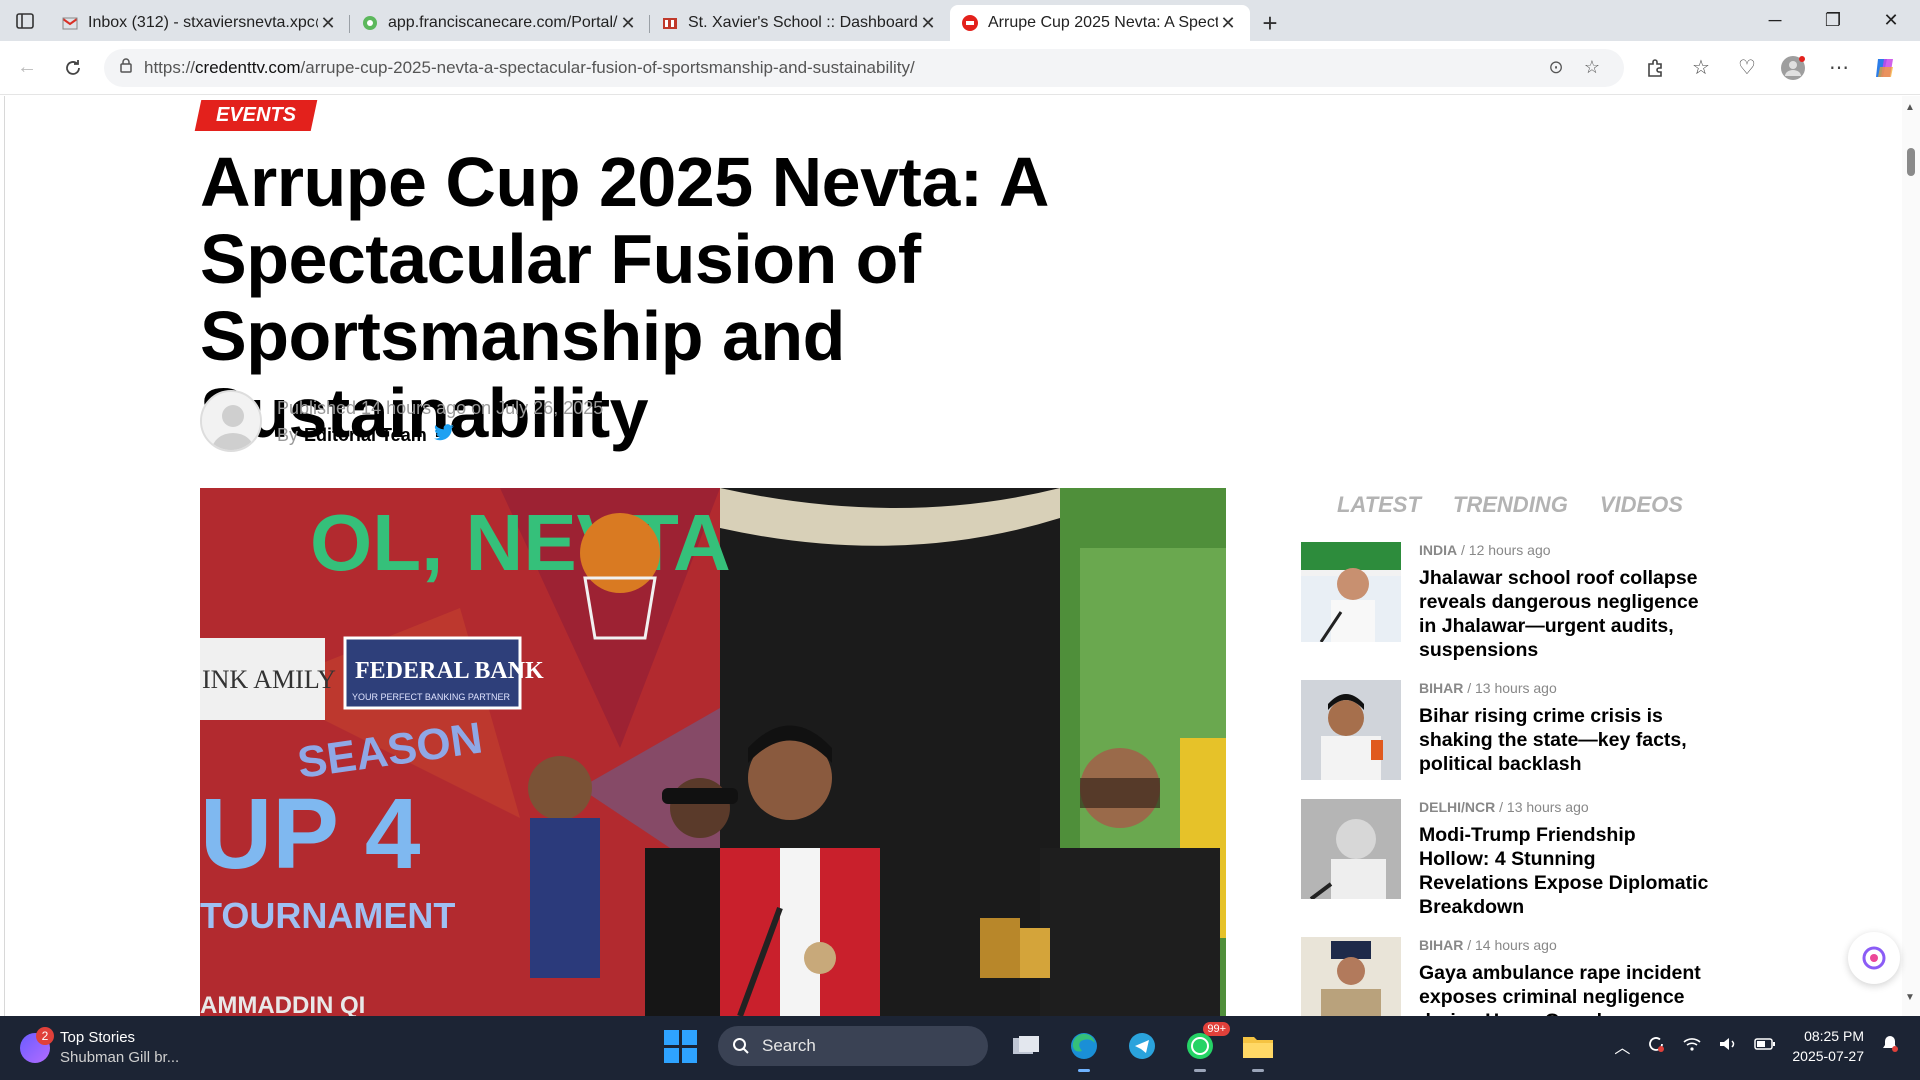 Image resolution: width=1920 pixels, height=1080 pixels. What do you see at coordinates (45, 1036) in the screenshot?
I see `widget-badge: 2` at bounding box center [45, 1036].